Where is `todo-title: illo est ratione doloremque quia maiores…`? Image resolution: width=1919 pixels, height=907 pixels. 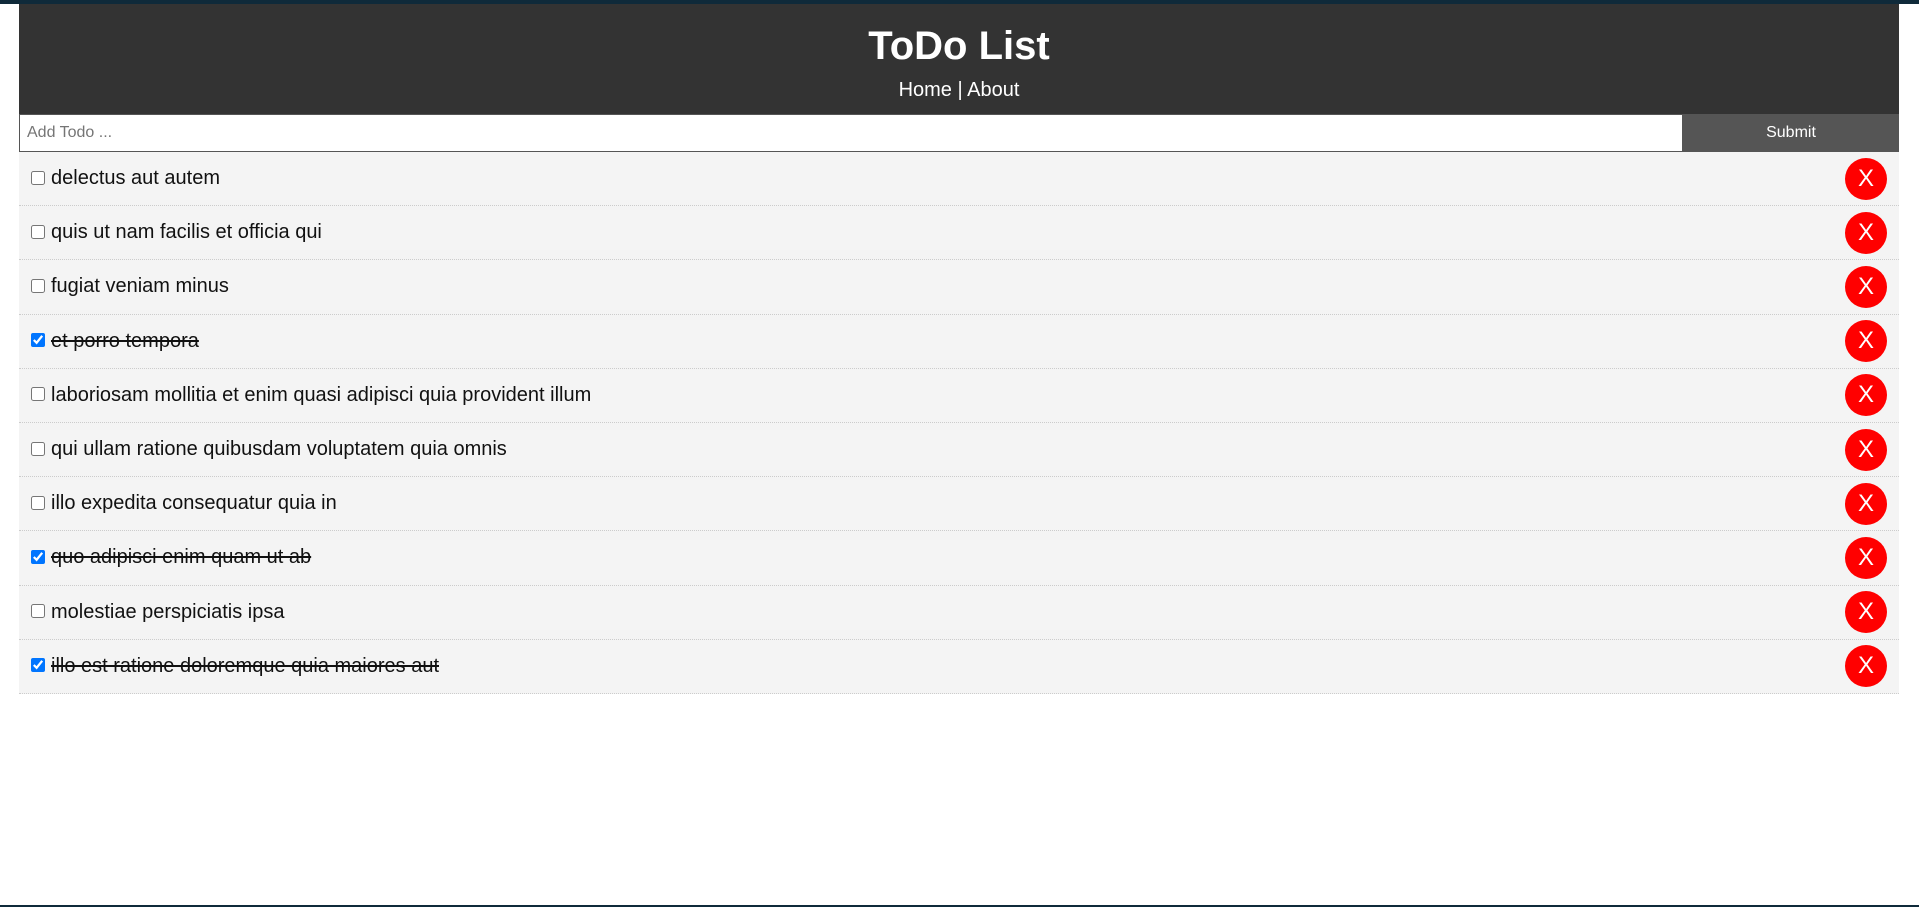
todo-title: illo est ratione doloremque quia maiores… is located at coordinates (245, 665).